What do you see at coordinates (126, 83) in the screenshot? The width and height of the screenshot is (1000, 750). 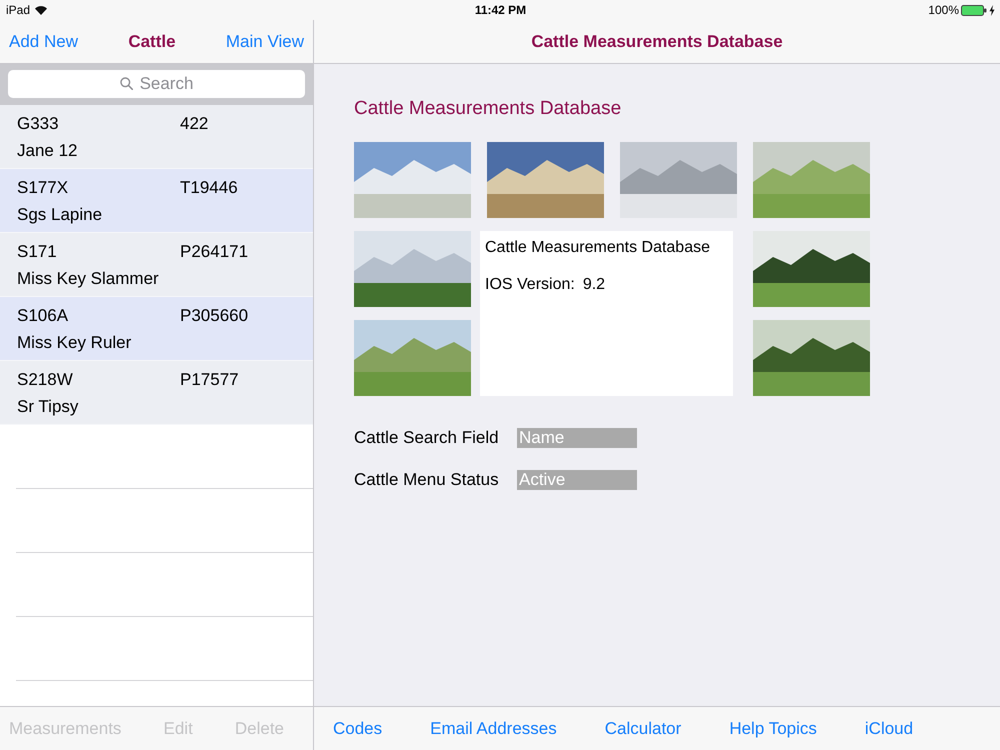 I see `search-icon` at bounding box center [126, 83].